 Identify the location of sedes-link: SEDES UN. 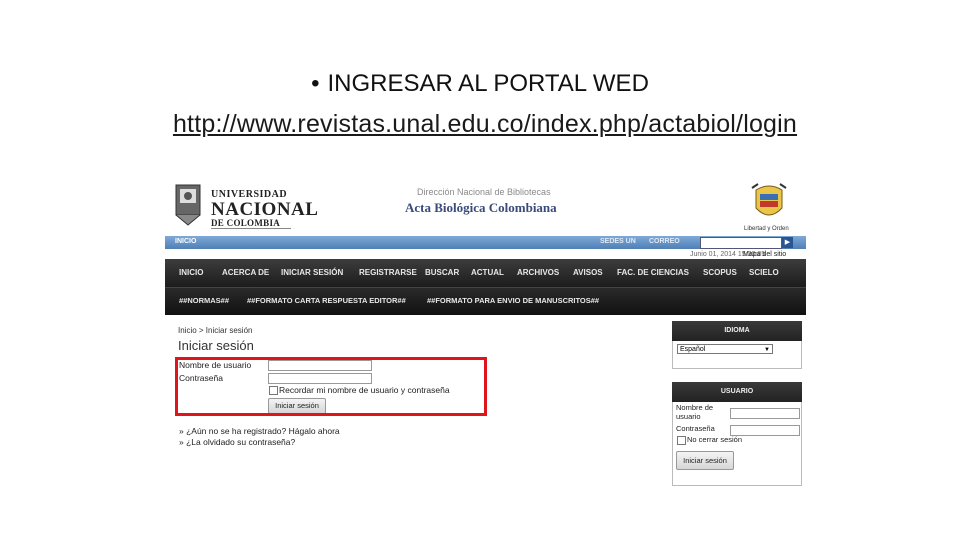
(618, 241).